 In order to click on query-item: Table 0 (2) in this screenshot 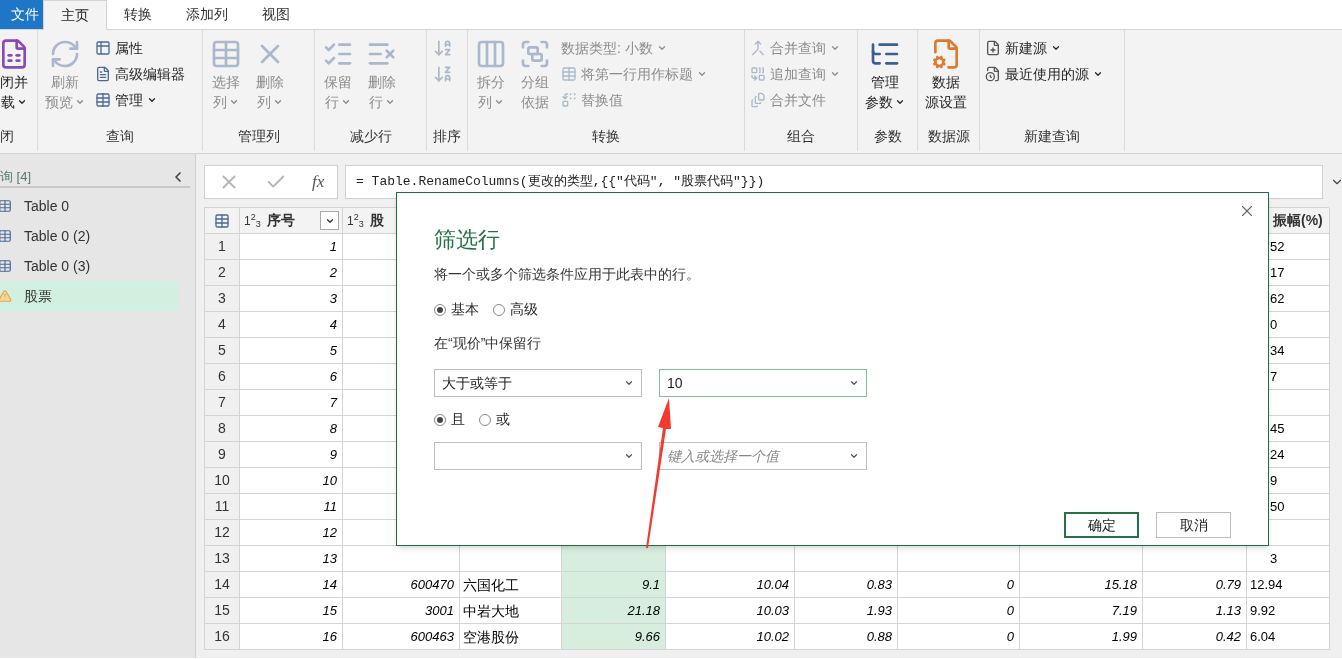, I will do `click(89, 236)`.